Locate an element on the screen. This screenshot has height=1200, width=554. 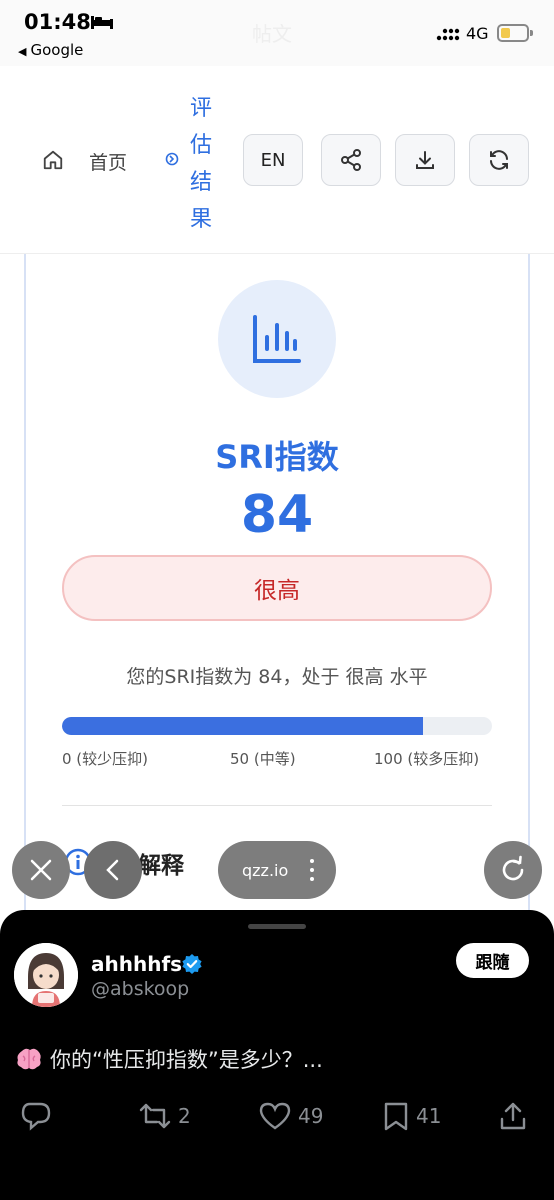
author-name: ahhhhfs is located at coordinates (136, 964).